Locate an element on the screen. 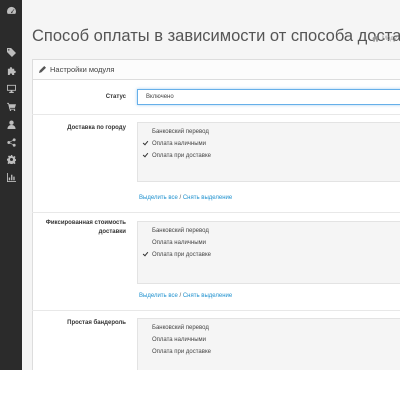  gear-icon is located at coordinates (11, 159).